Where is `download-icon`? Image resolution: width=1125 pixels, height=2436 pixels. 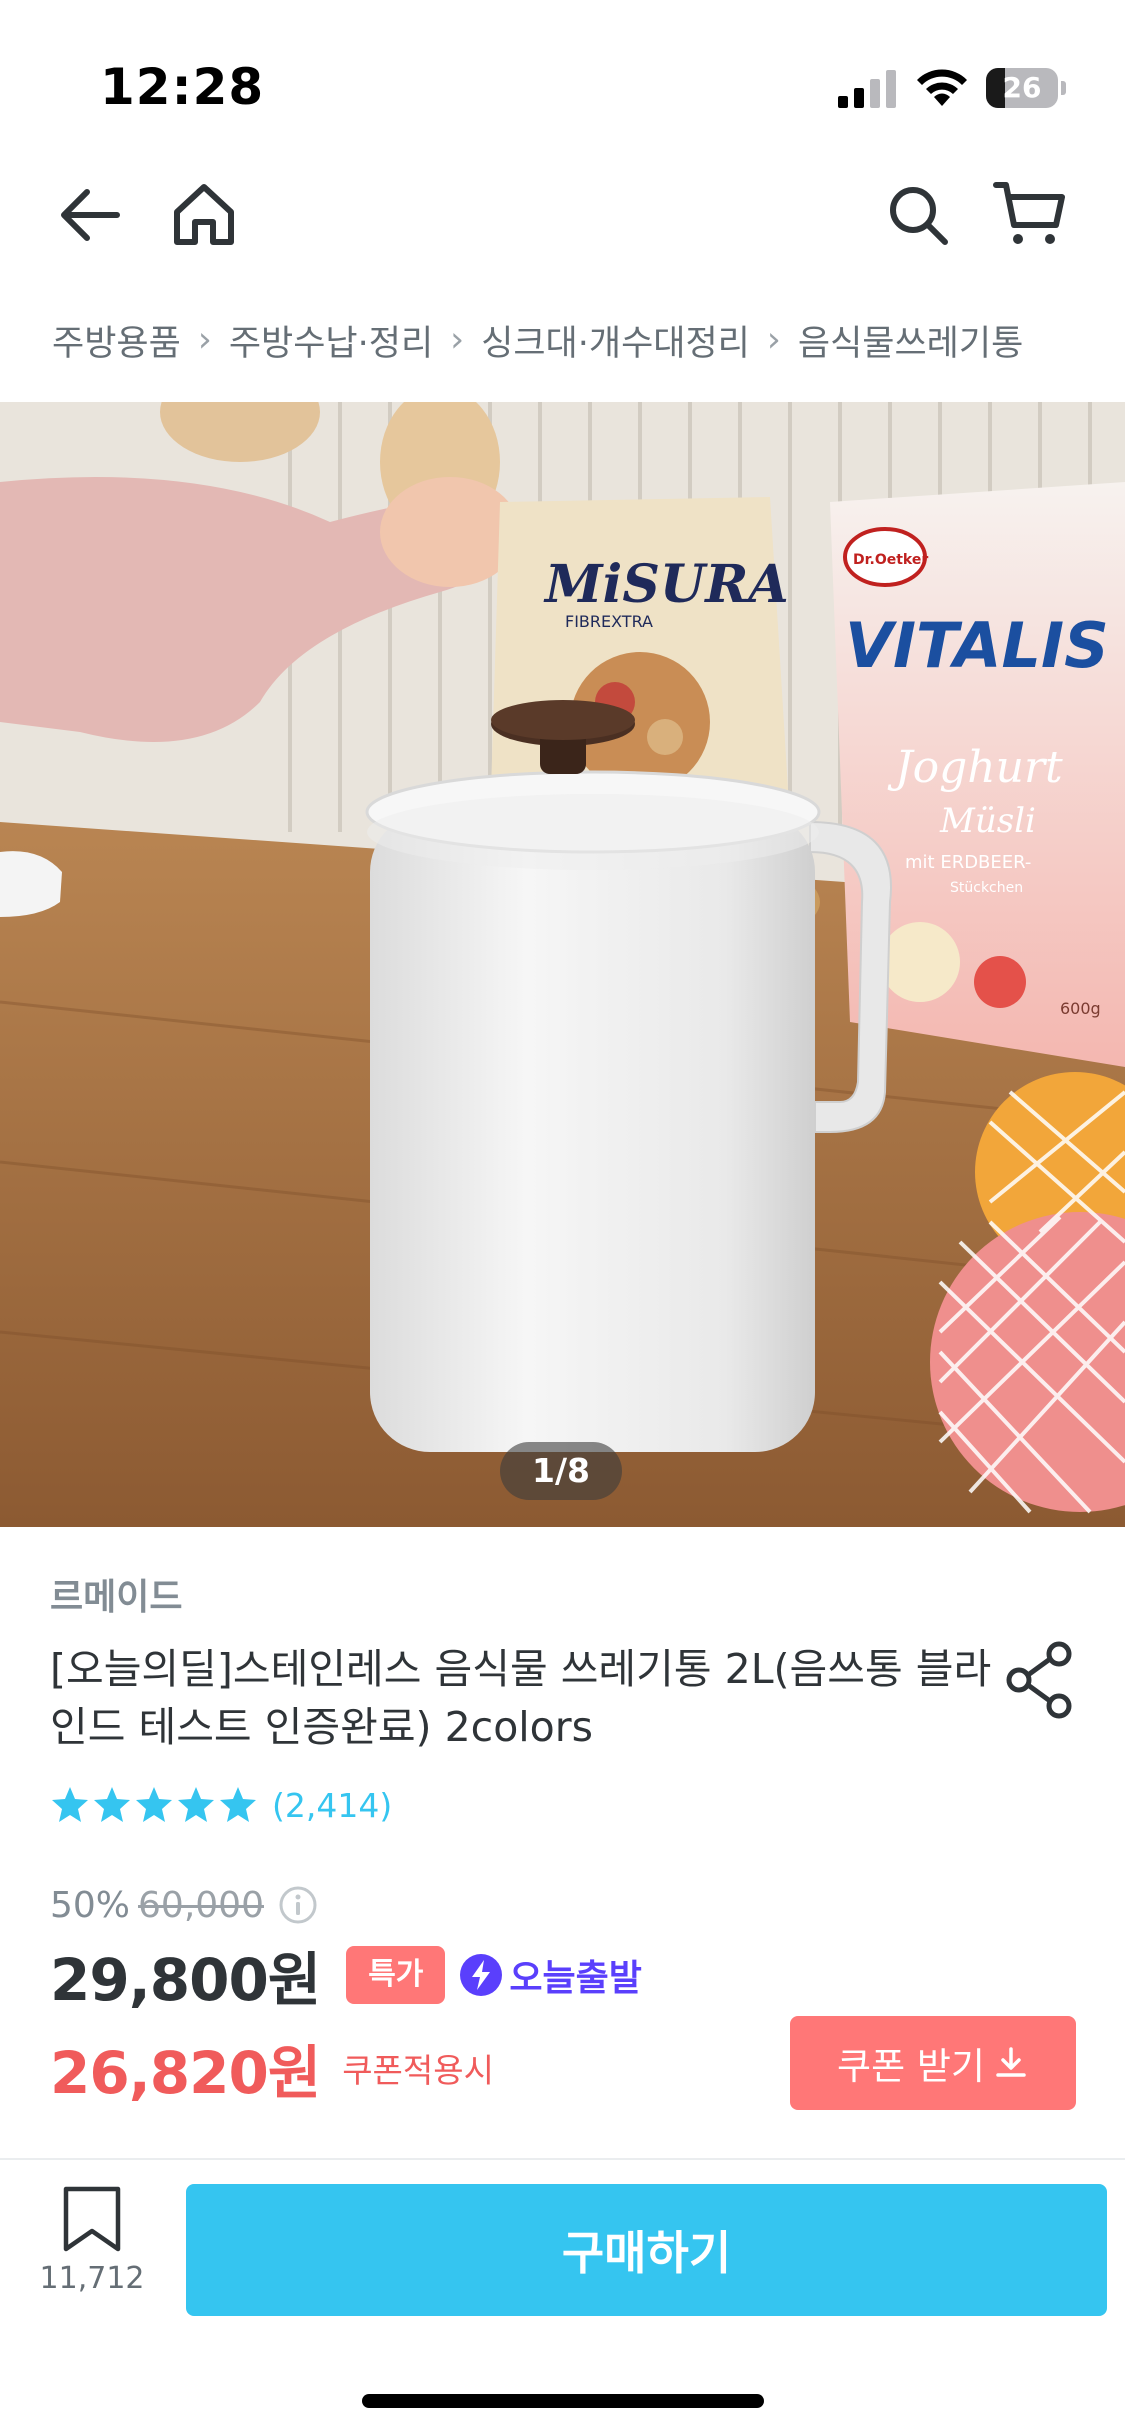
download-icon is located at coordinates (1011, 2062).